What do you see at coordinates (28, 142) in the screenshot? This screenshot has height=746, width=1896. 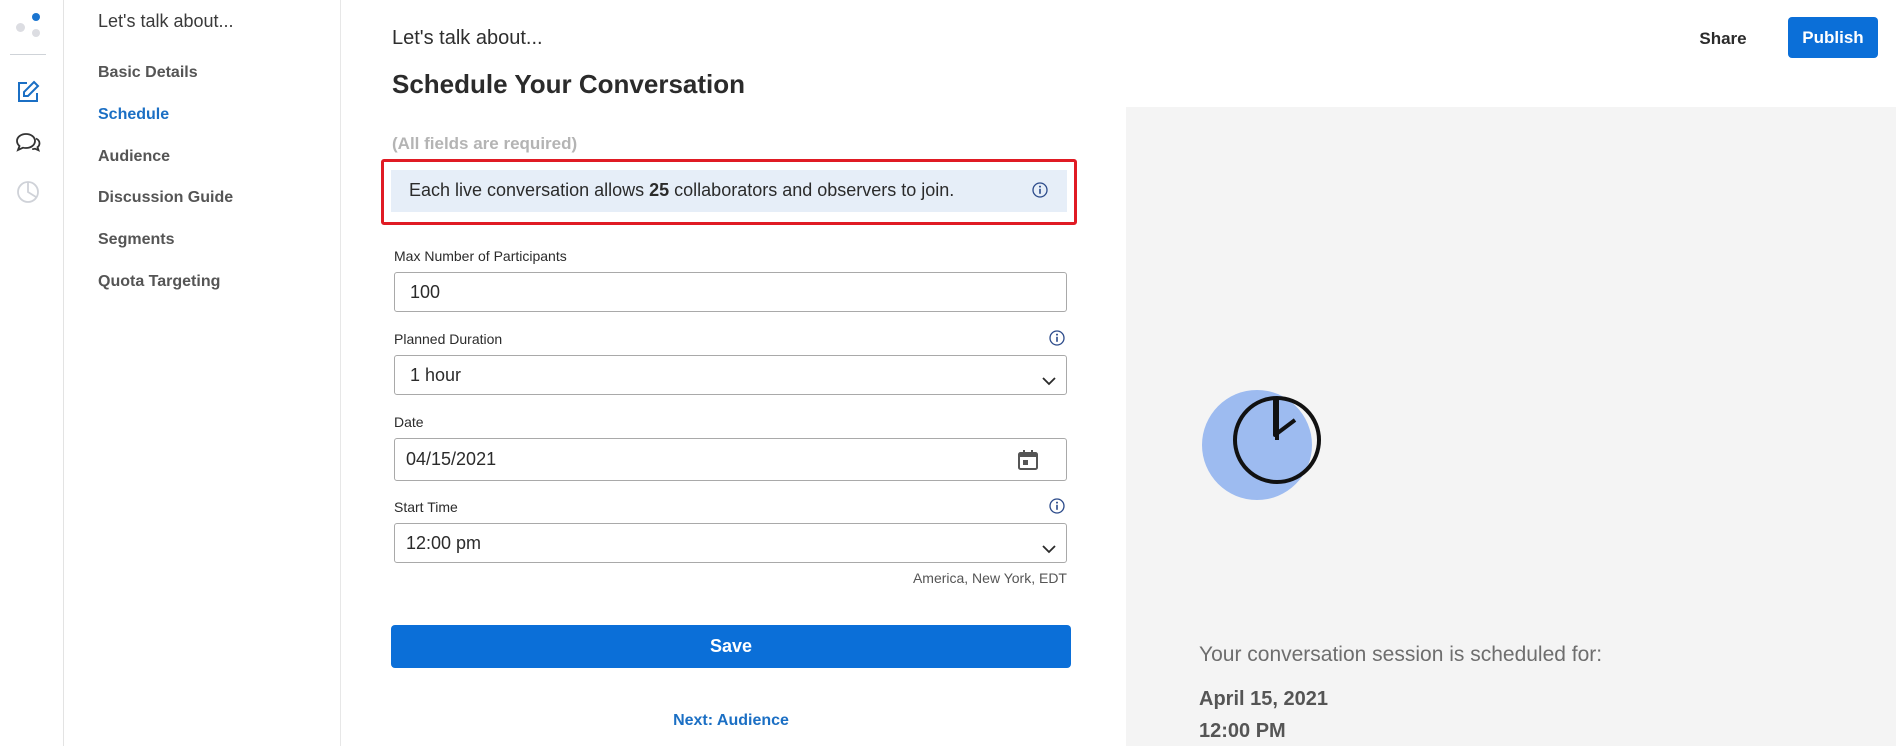 I see `chat-icon` at bounding box center [28, 142].